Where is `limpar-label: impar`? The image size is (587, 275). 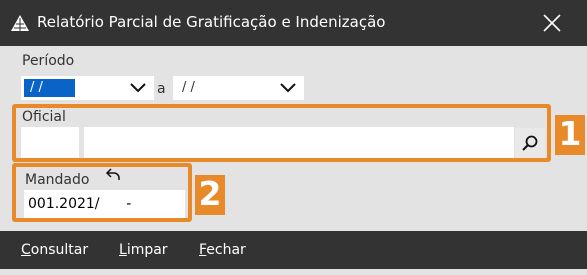 limpar-label: impar is located at coordinates (147, 250).